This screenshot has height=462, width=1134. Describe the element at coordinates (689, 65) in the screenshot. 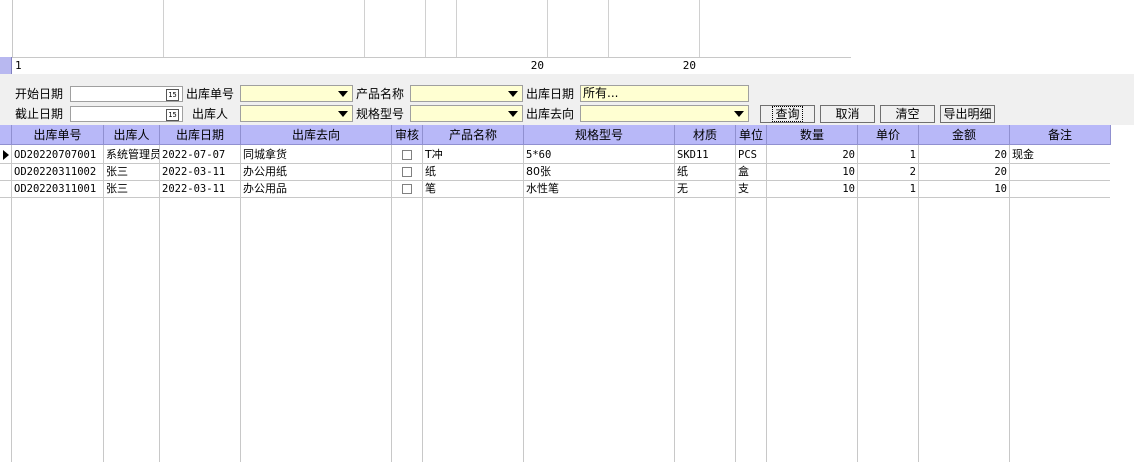

I see `summary-amount-total: 20` at that location.